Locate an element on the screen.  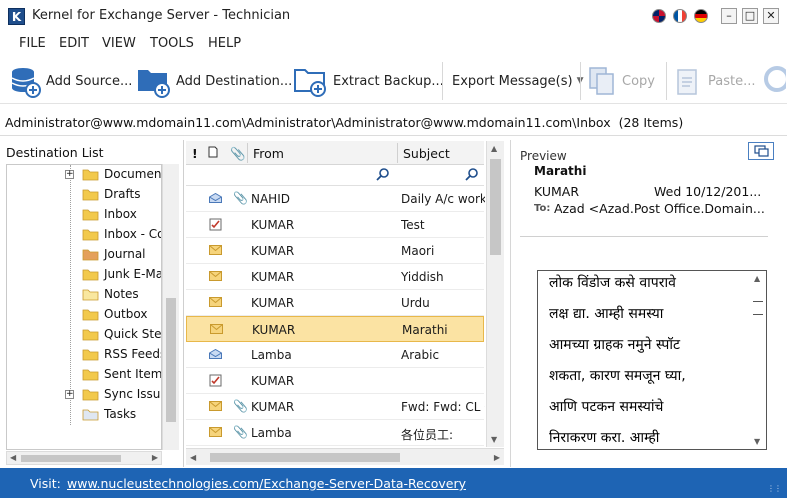
tree-item: Notes is located at coordinates (84, 295).